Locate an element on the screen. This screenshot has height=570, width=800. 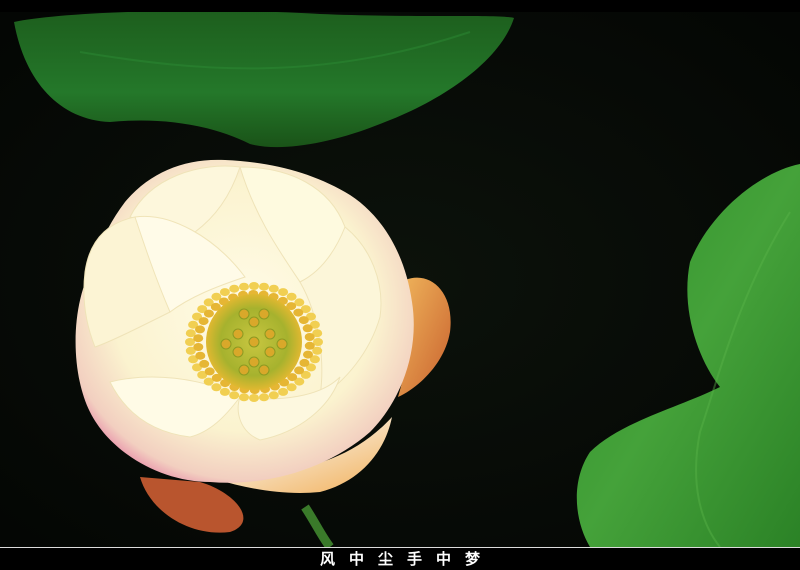
caption-bar: 风中尘手中梦 is located at coordinates (400, 559).